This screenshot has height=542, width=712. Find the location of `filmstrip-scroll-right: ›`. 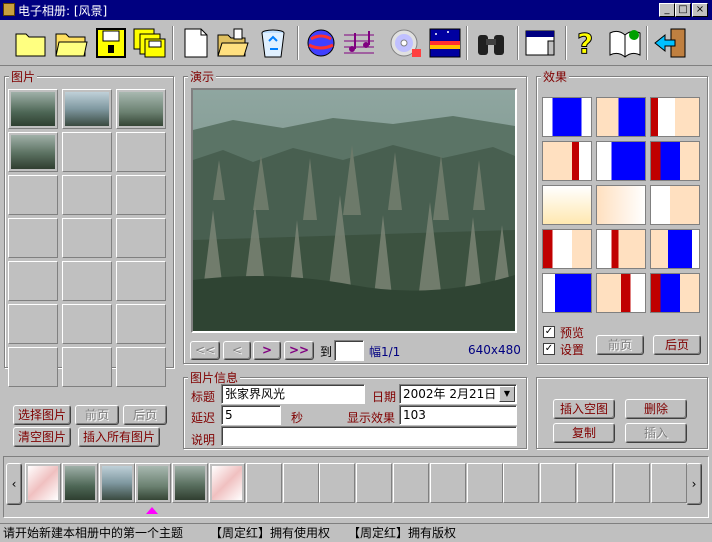

filmstrip-scroll-right: › is located at coordinates (694, 484).